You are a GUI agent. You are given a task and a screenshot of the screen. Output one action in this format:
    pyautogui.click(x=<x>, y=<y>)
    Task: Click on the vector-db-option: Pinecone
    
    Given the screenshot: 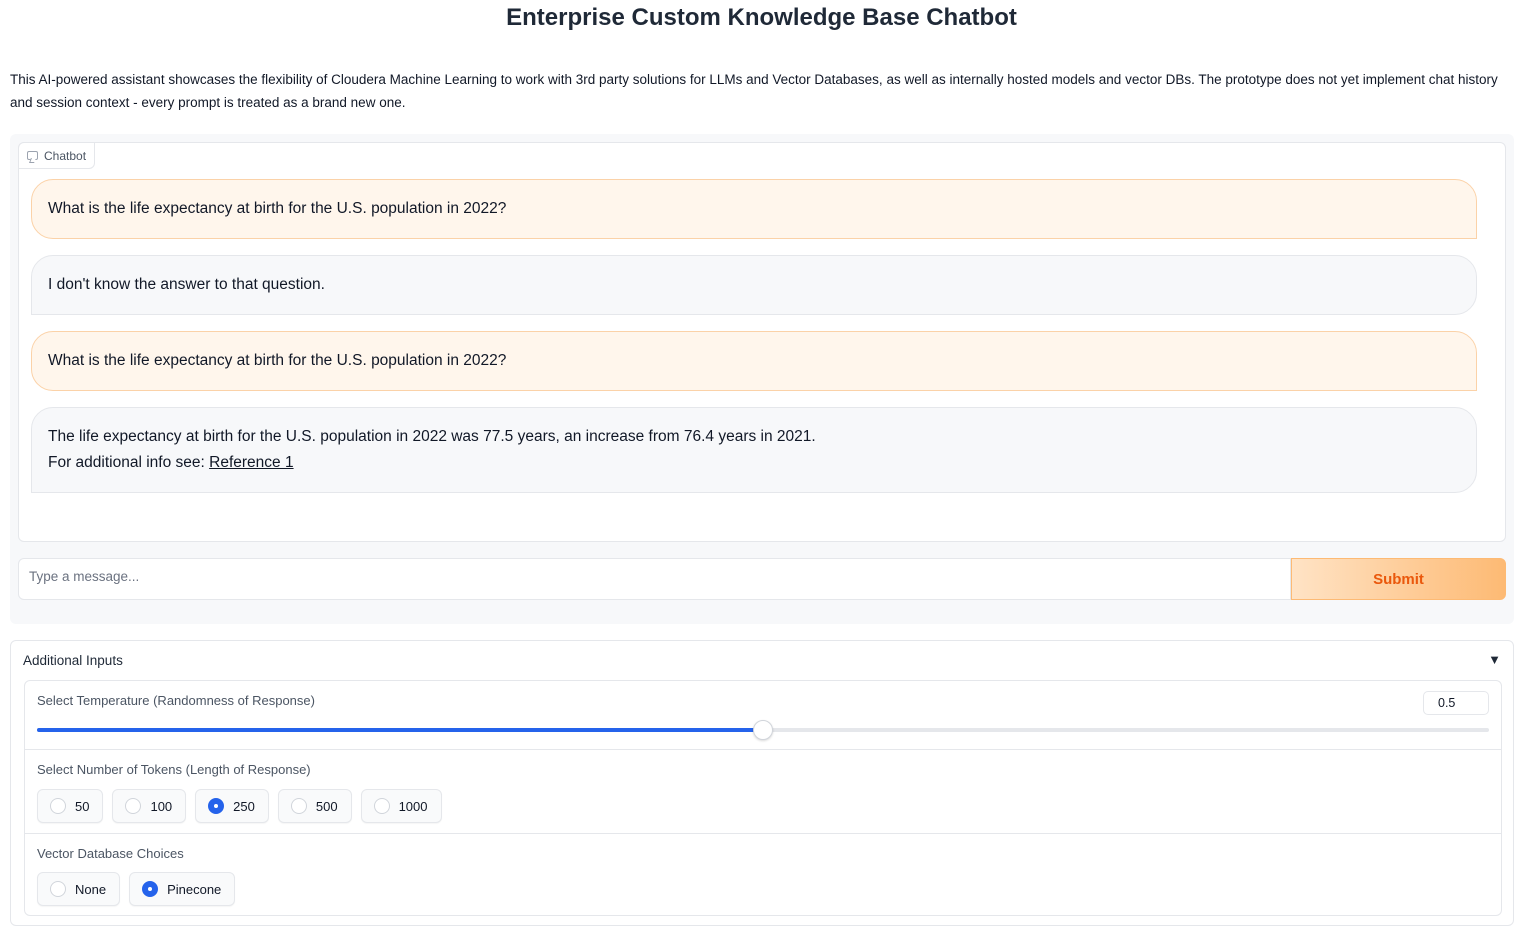 What is the action you would take?
    pyautogui.click(x=182, y=889)
    